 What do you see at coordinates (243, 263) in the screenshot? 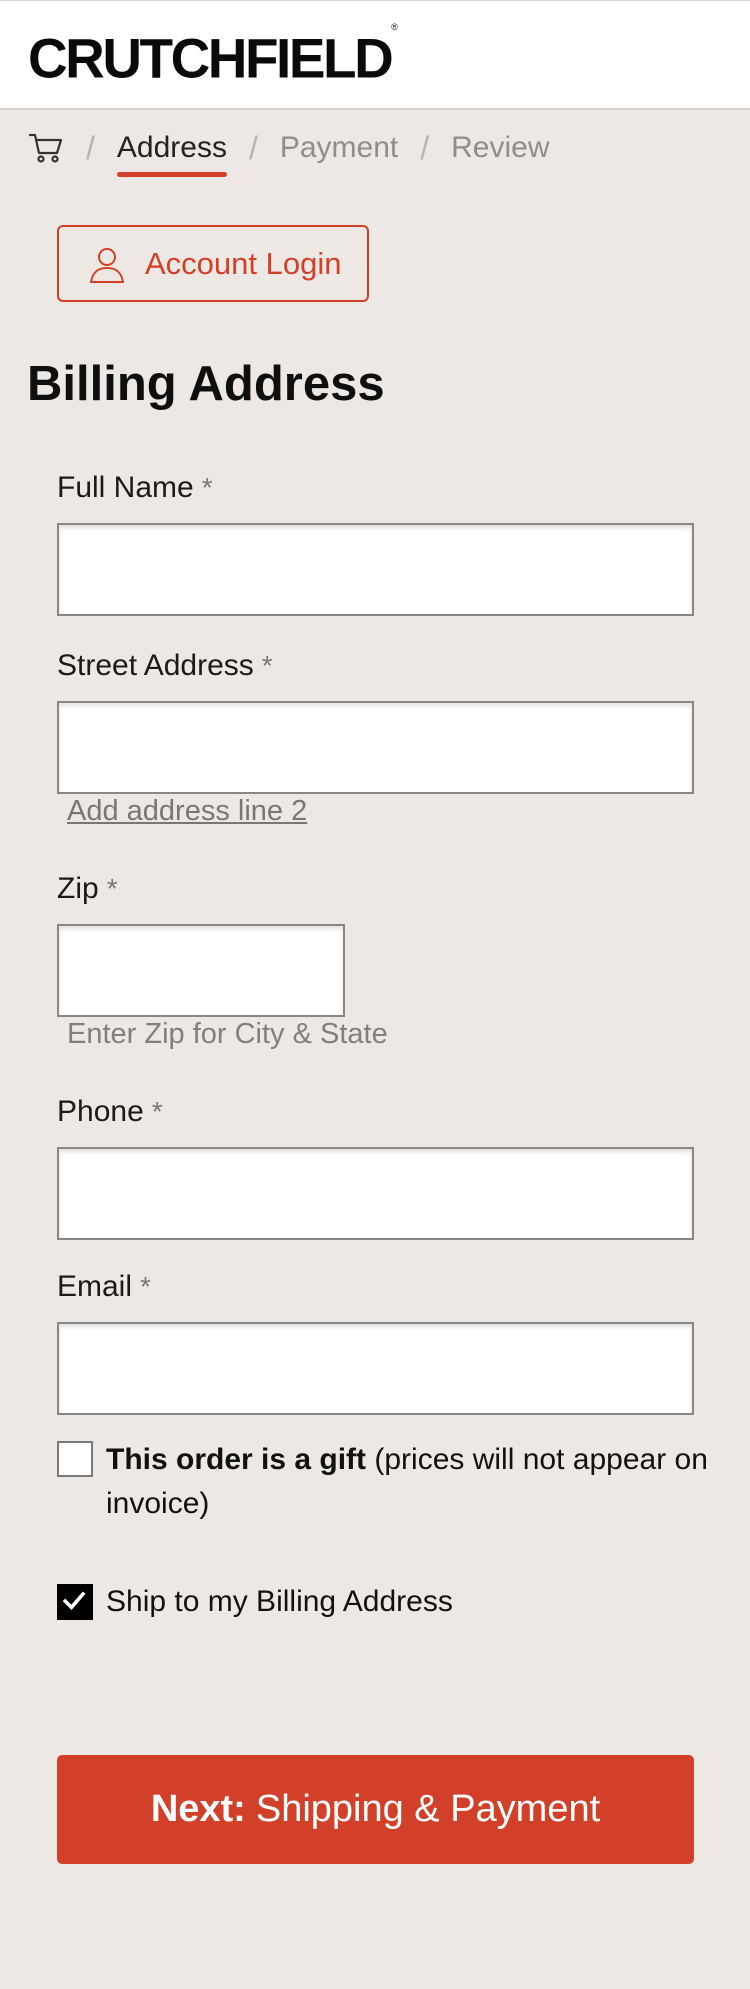
I see `account-login-label: Account Login` at bounding box center [243, 263].